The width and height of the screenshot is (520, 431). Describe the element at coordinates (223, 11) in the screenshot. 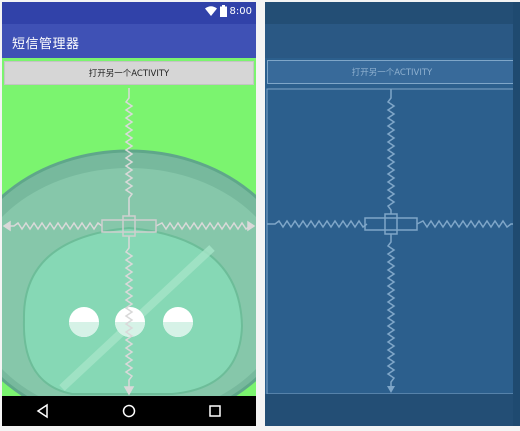

I see `battery-icon` at that location.